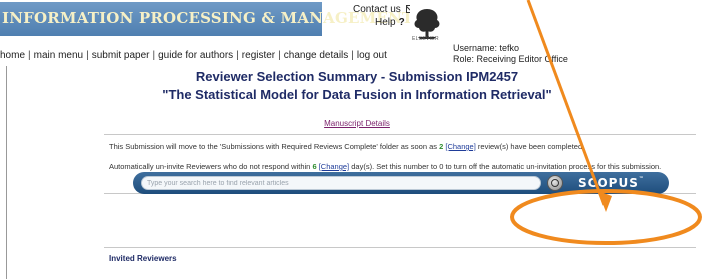 The height and width of the screenshot is (279, 708). I want to click on change-uninvite-days-link: [Change], so click(334, 166).